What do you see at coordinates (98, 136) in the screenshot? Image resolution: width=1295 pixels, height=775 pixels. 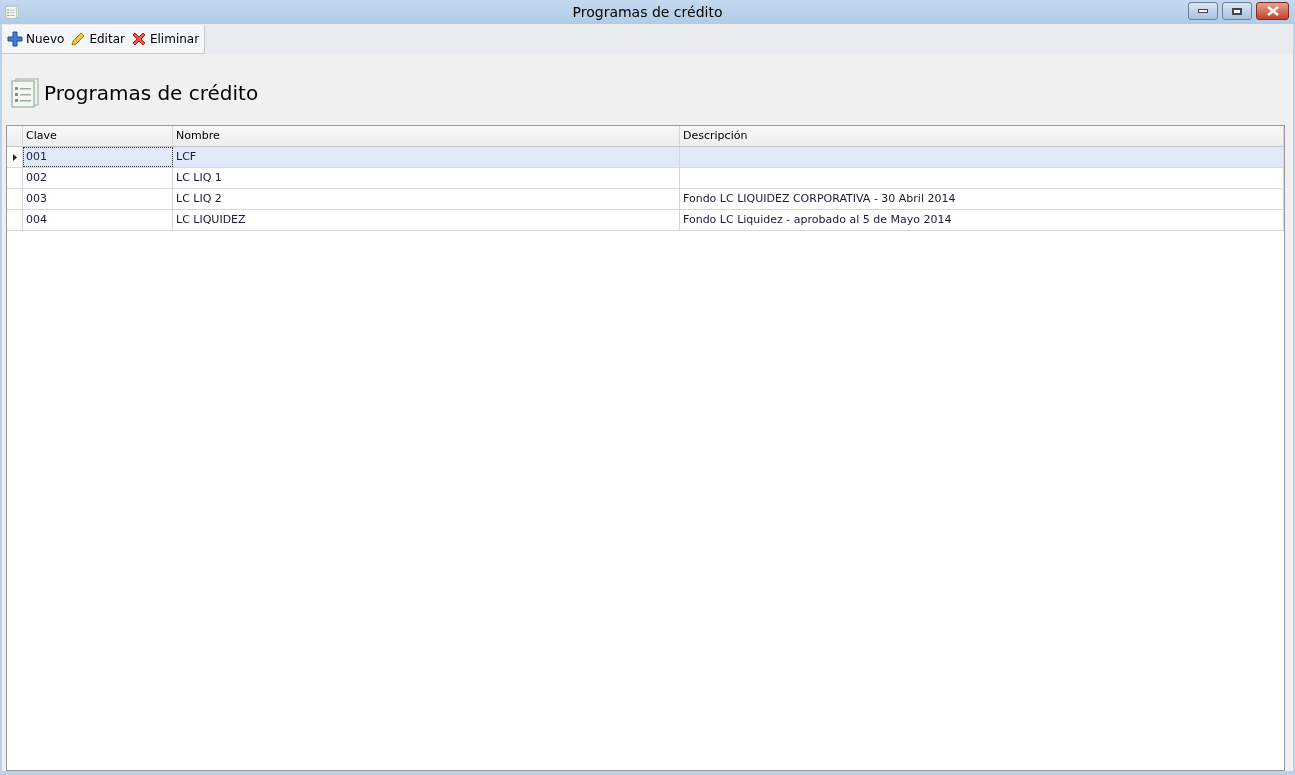 I see `column-header: Clave` at bounding box center [98, 136].